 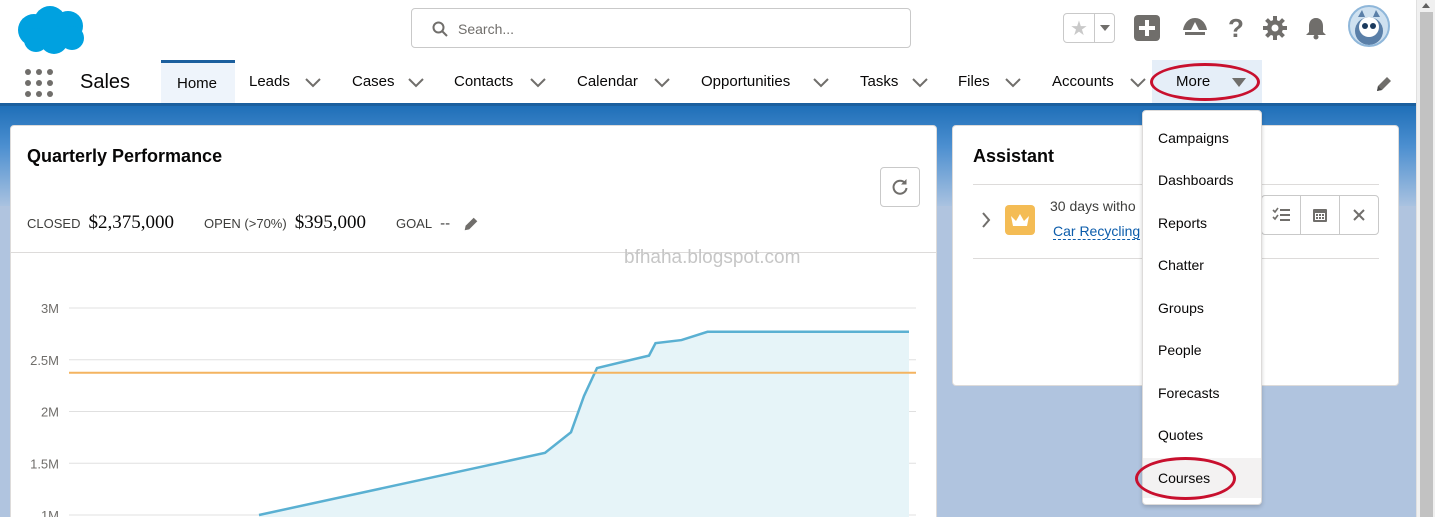 What do you see at coordinates (1236, 28) in the screenshot?
I see `help-icon: ?` at bounding box center [1236, 28].